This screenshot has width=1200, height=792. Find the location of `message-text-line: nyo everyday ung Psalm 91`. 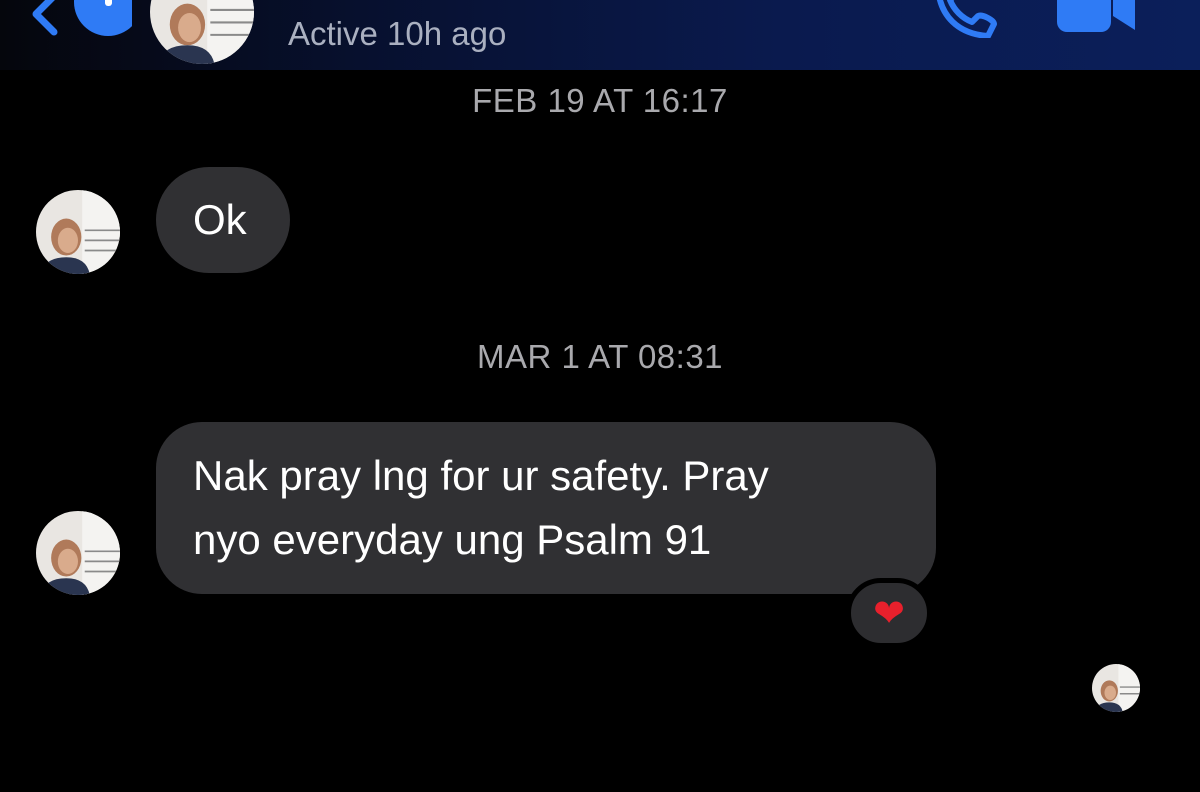

message-text-line: nyo everyday ung Psalm 91 is located at coordinates (452, 539).